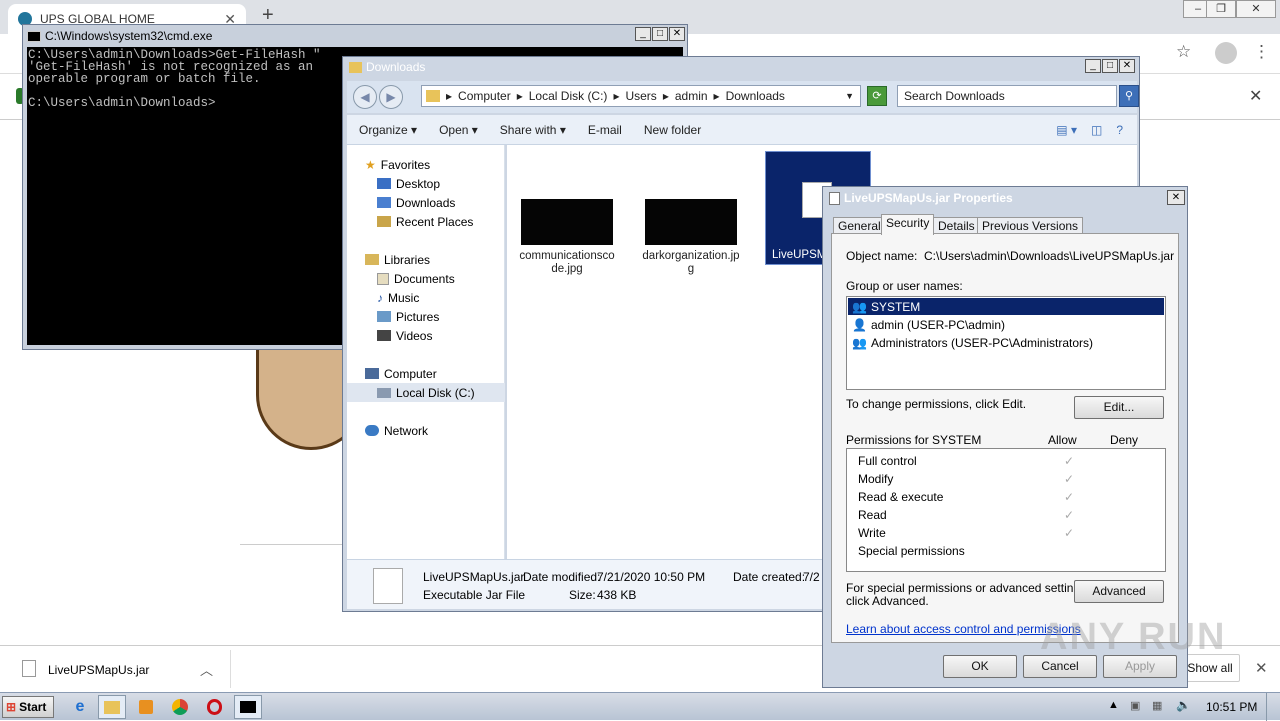 This screenshot has width=1280, height=721. I want to click on new-folder-button: New folder, so click(672, 130).